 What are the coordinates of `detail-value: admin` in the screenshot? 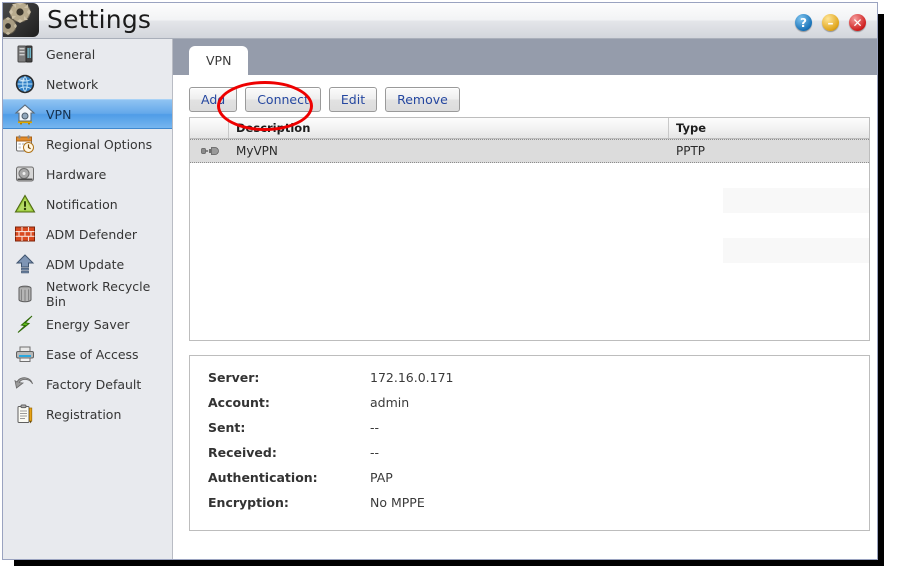 It's located at (390, 402).